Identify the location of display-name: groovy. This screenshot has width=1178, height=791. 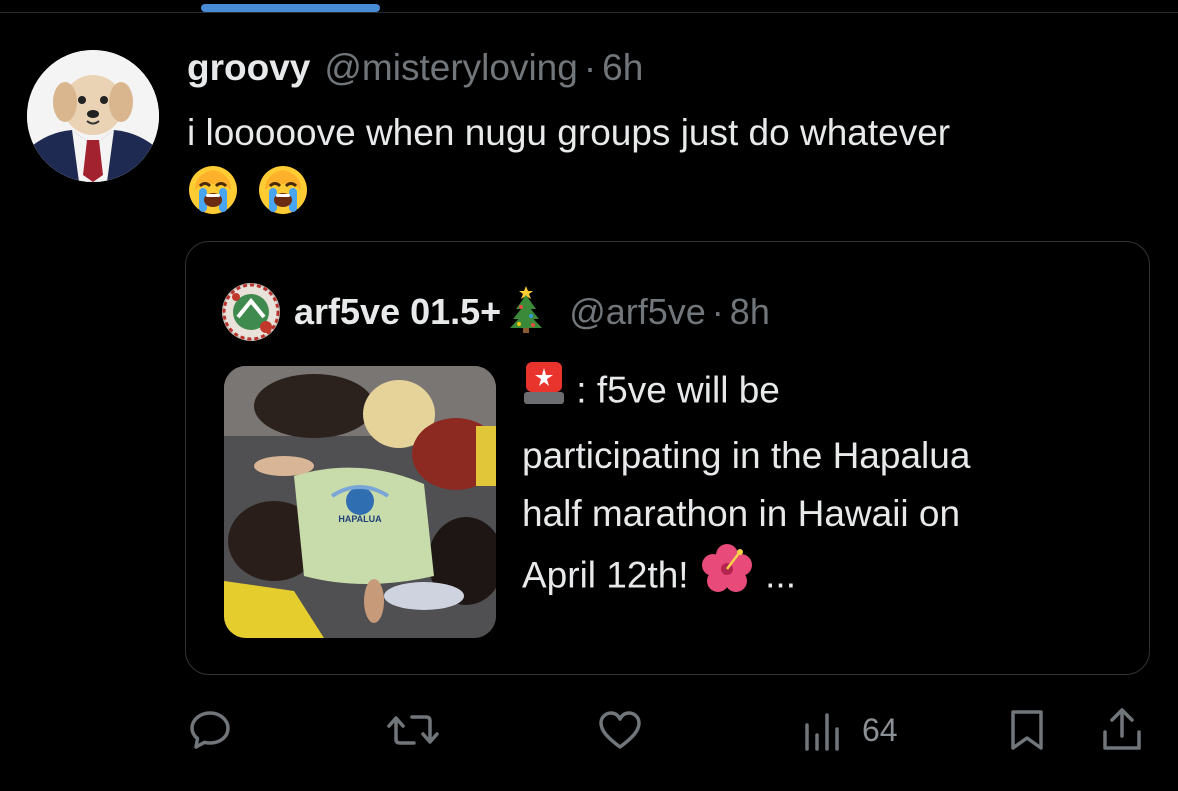
(248, 68).